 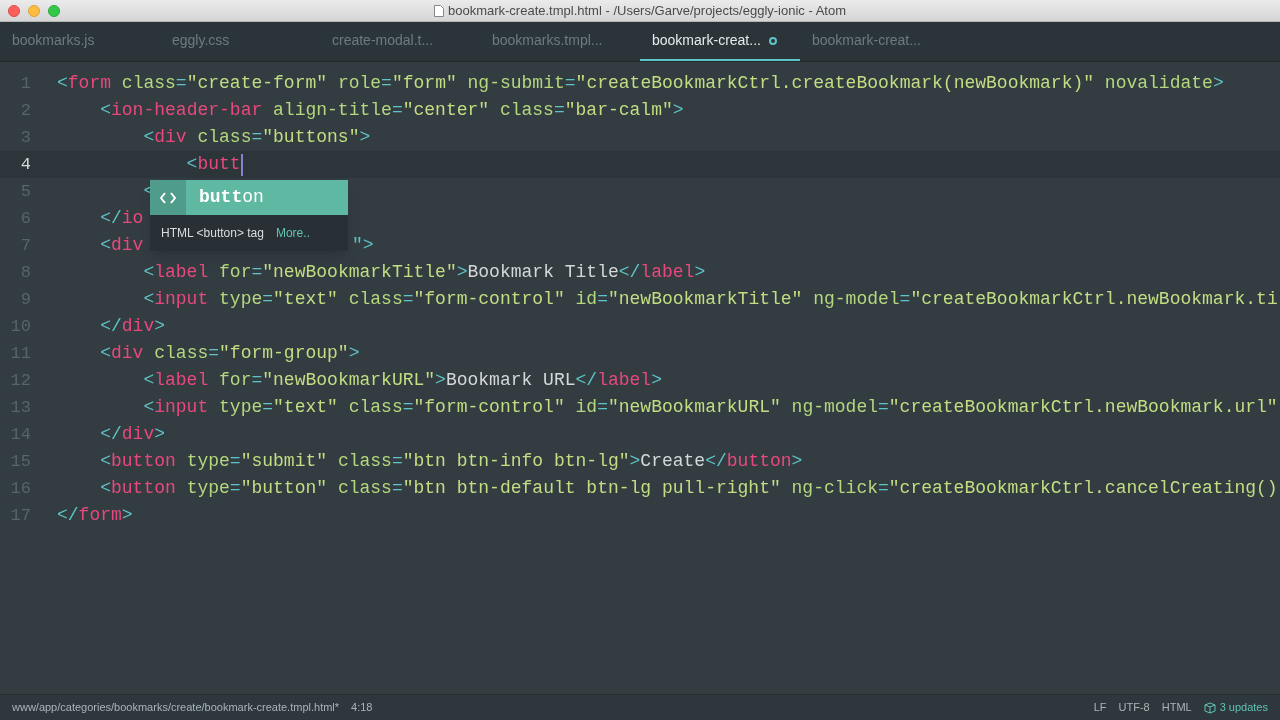 I want to click on code-string: "form-control", so click(x=489, y=407).